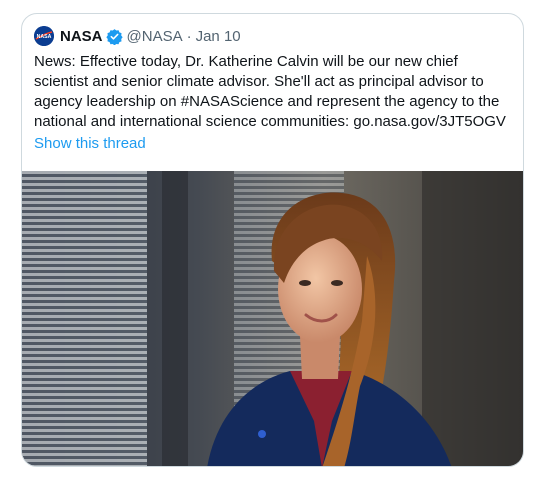 This screenshot has width=544, height=479. Describe the element at coordinates (155, 36) in the screenshot. I see `author-handle: @NASA` at that location.